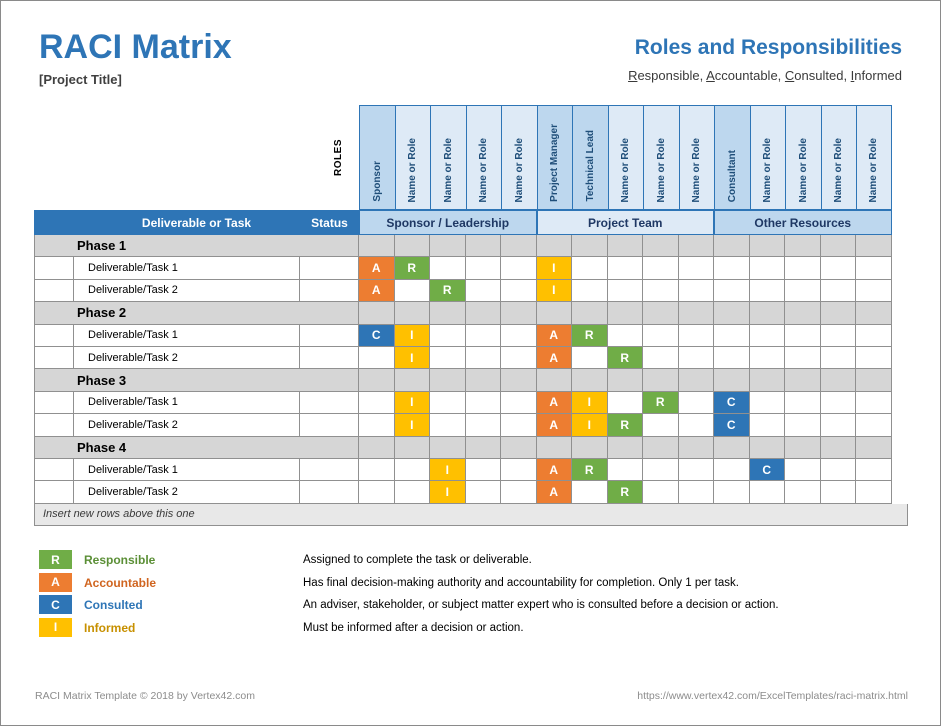 The width and height of the screenshot is (941, 726). What do you see at coordinates (196, 246) in the screenshot?
I see `phase-label-cell: Phase 1` at bounding box center [196, 246].